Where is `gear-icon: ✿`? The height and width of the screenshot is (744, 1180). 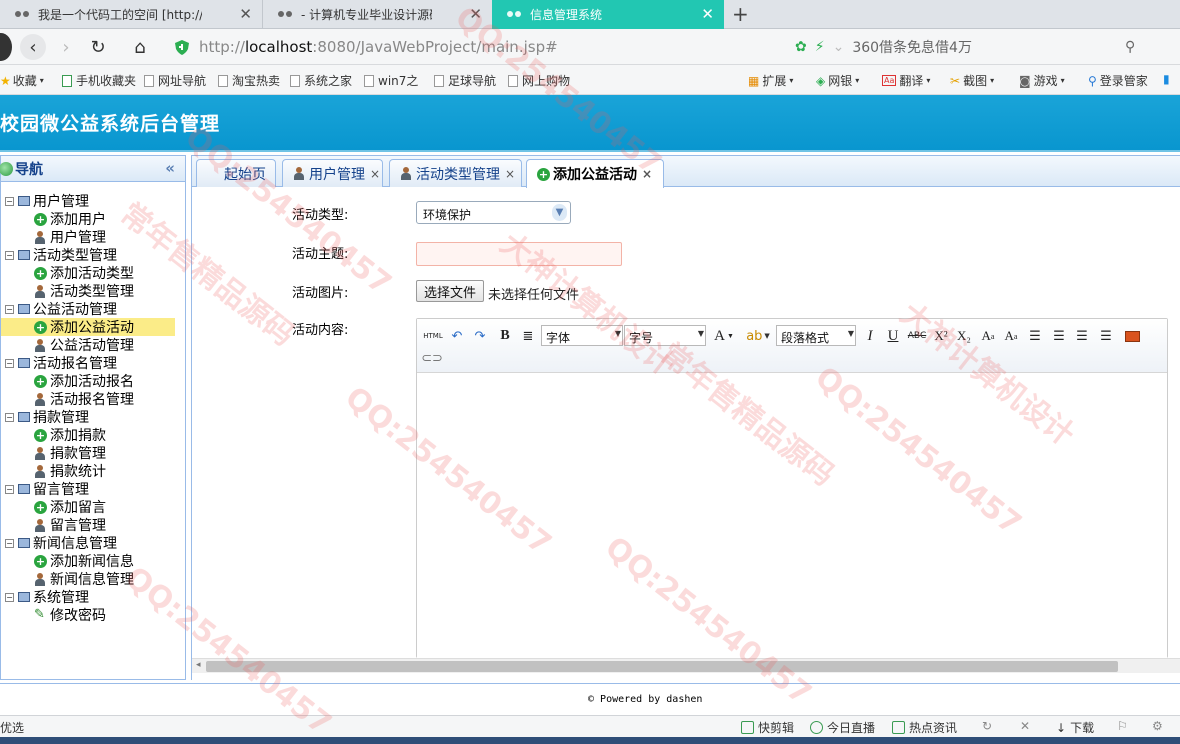
gear-icon: ✿ is located at coordinates (801, 47).